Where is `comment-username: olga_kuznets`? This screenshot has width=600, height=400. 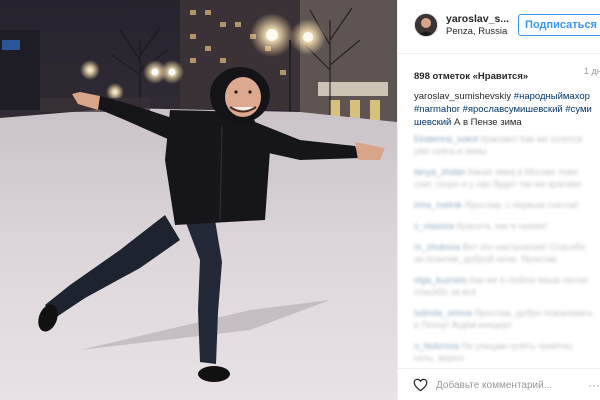
comment-username: olga_kuznets is located at coordinates (440, 280).